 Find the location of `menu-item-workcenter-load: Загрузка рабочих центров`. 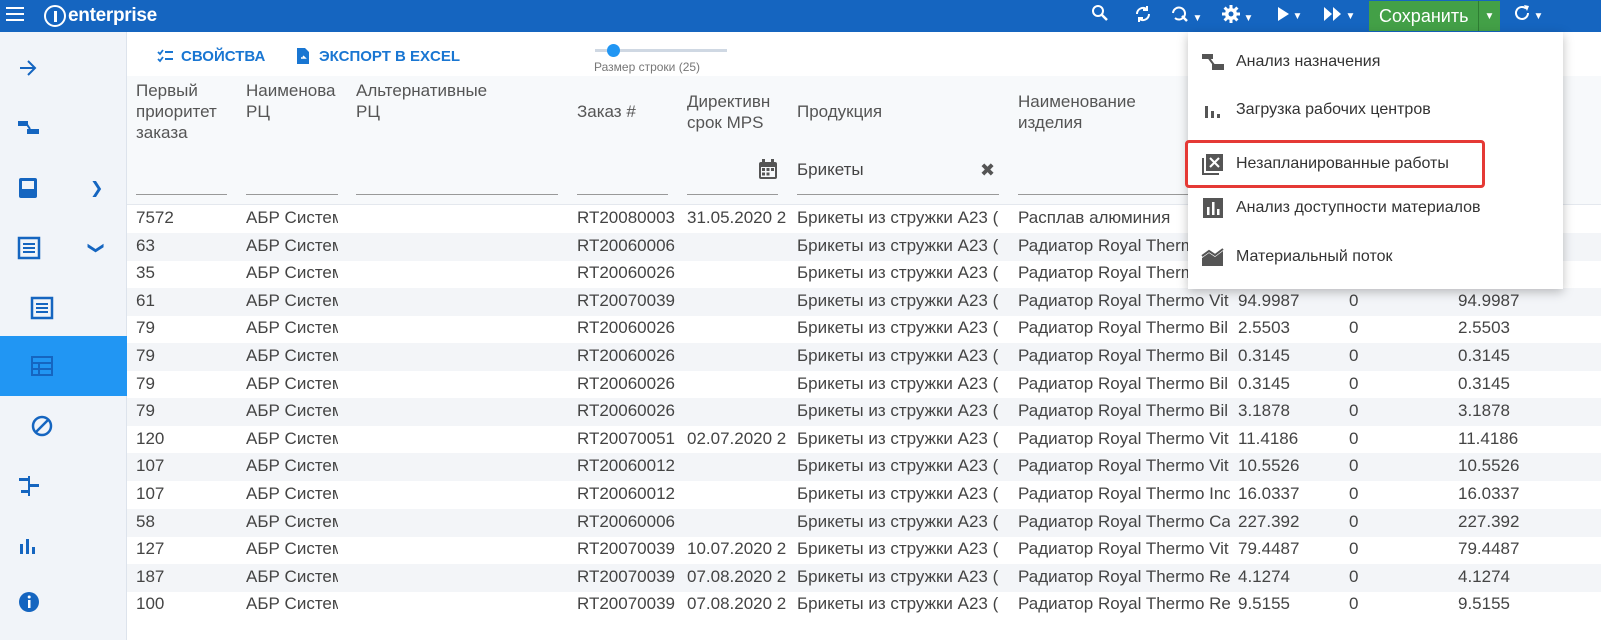

menu-item-workcenter-load: Загрузка рабочих центров is located at coordinates (1375, 110).